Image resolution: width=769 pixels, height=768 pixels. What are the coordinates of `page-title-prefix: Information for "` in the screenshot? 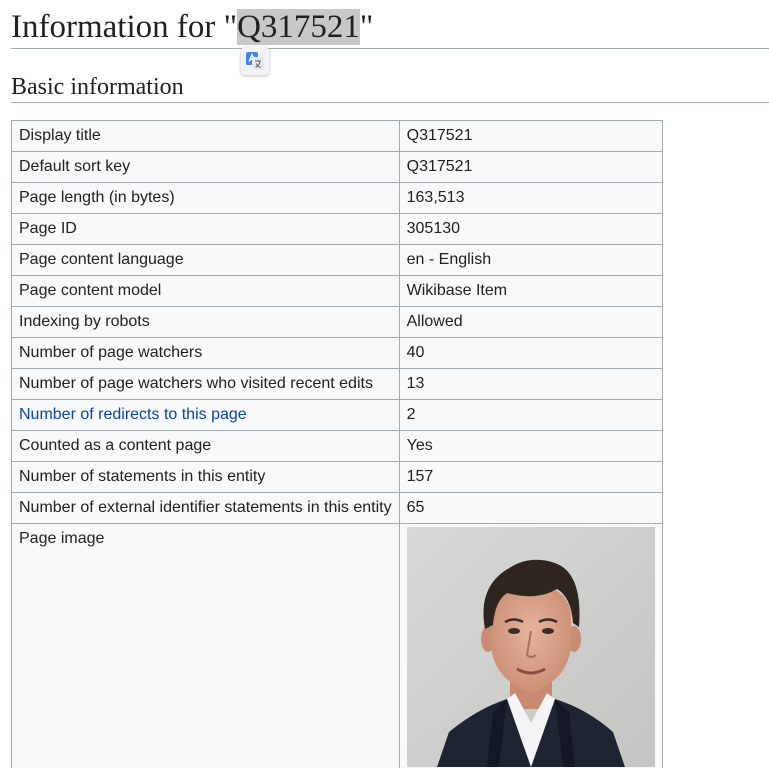 It's located at (124, 27).